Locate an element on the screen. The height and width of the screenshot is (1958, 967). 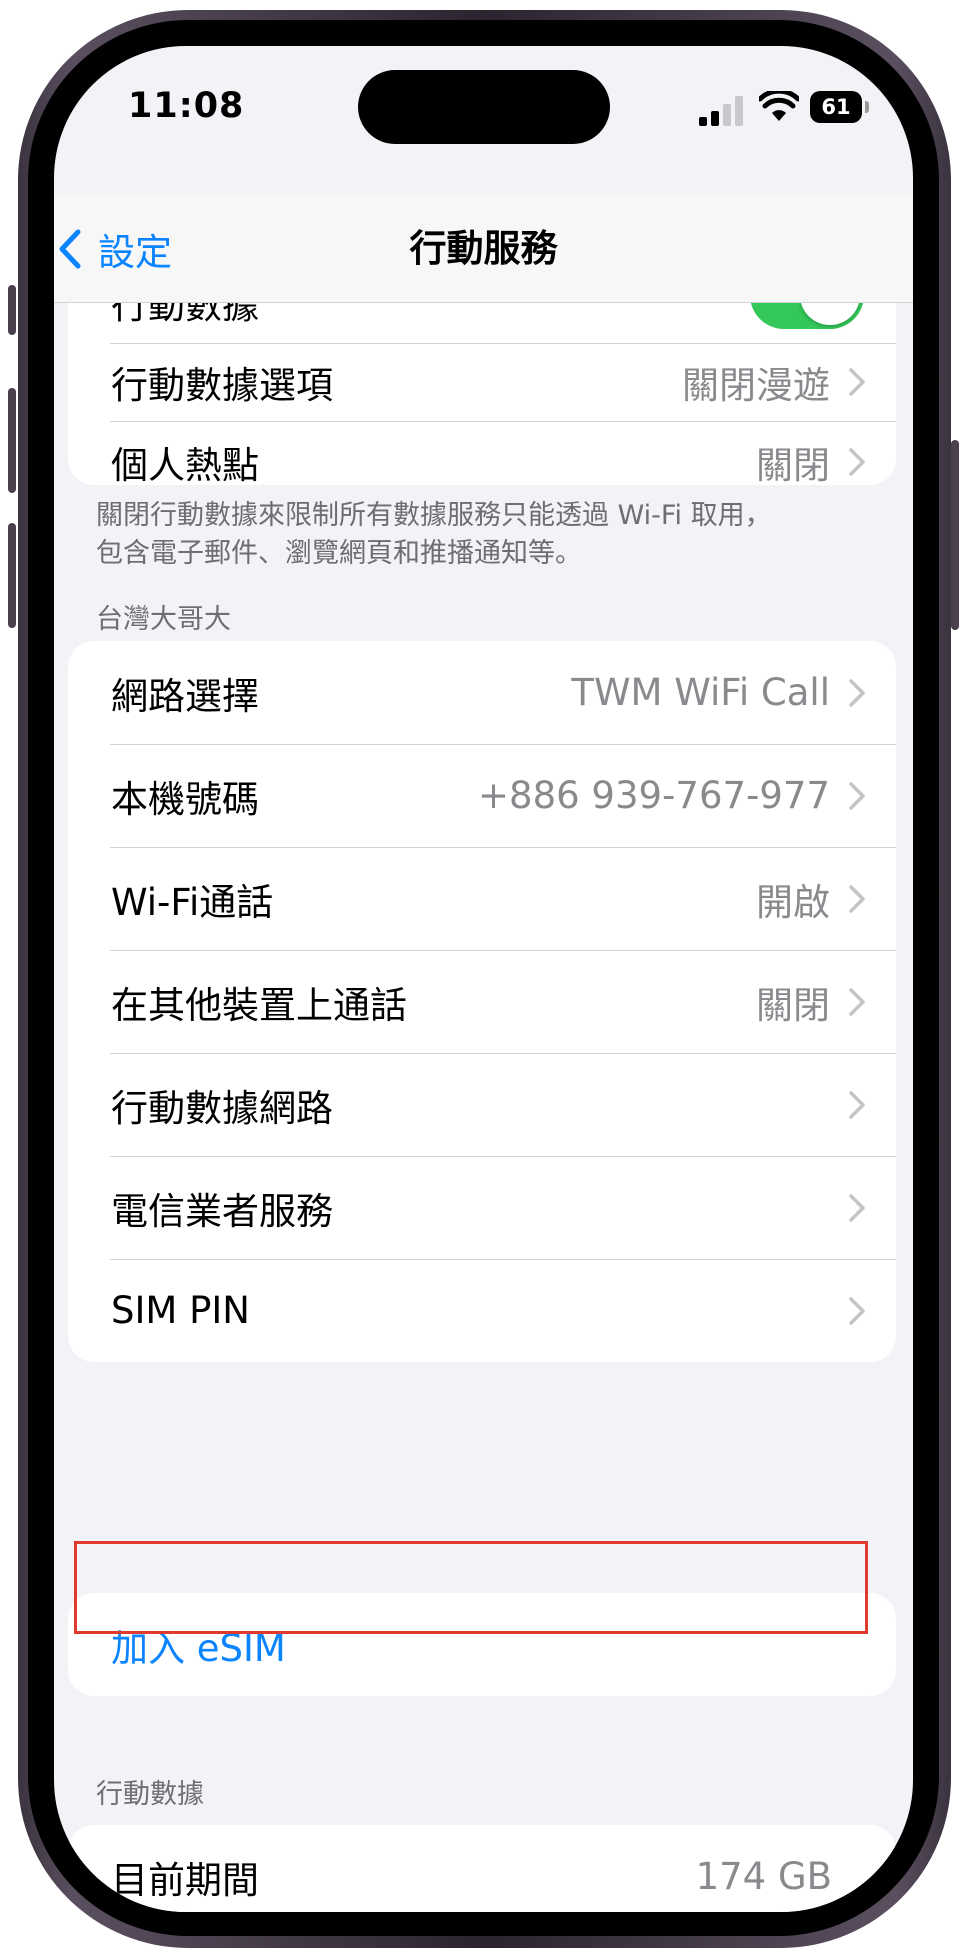
toggle-knob is located at coordinates (830, 314).